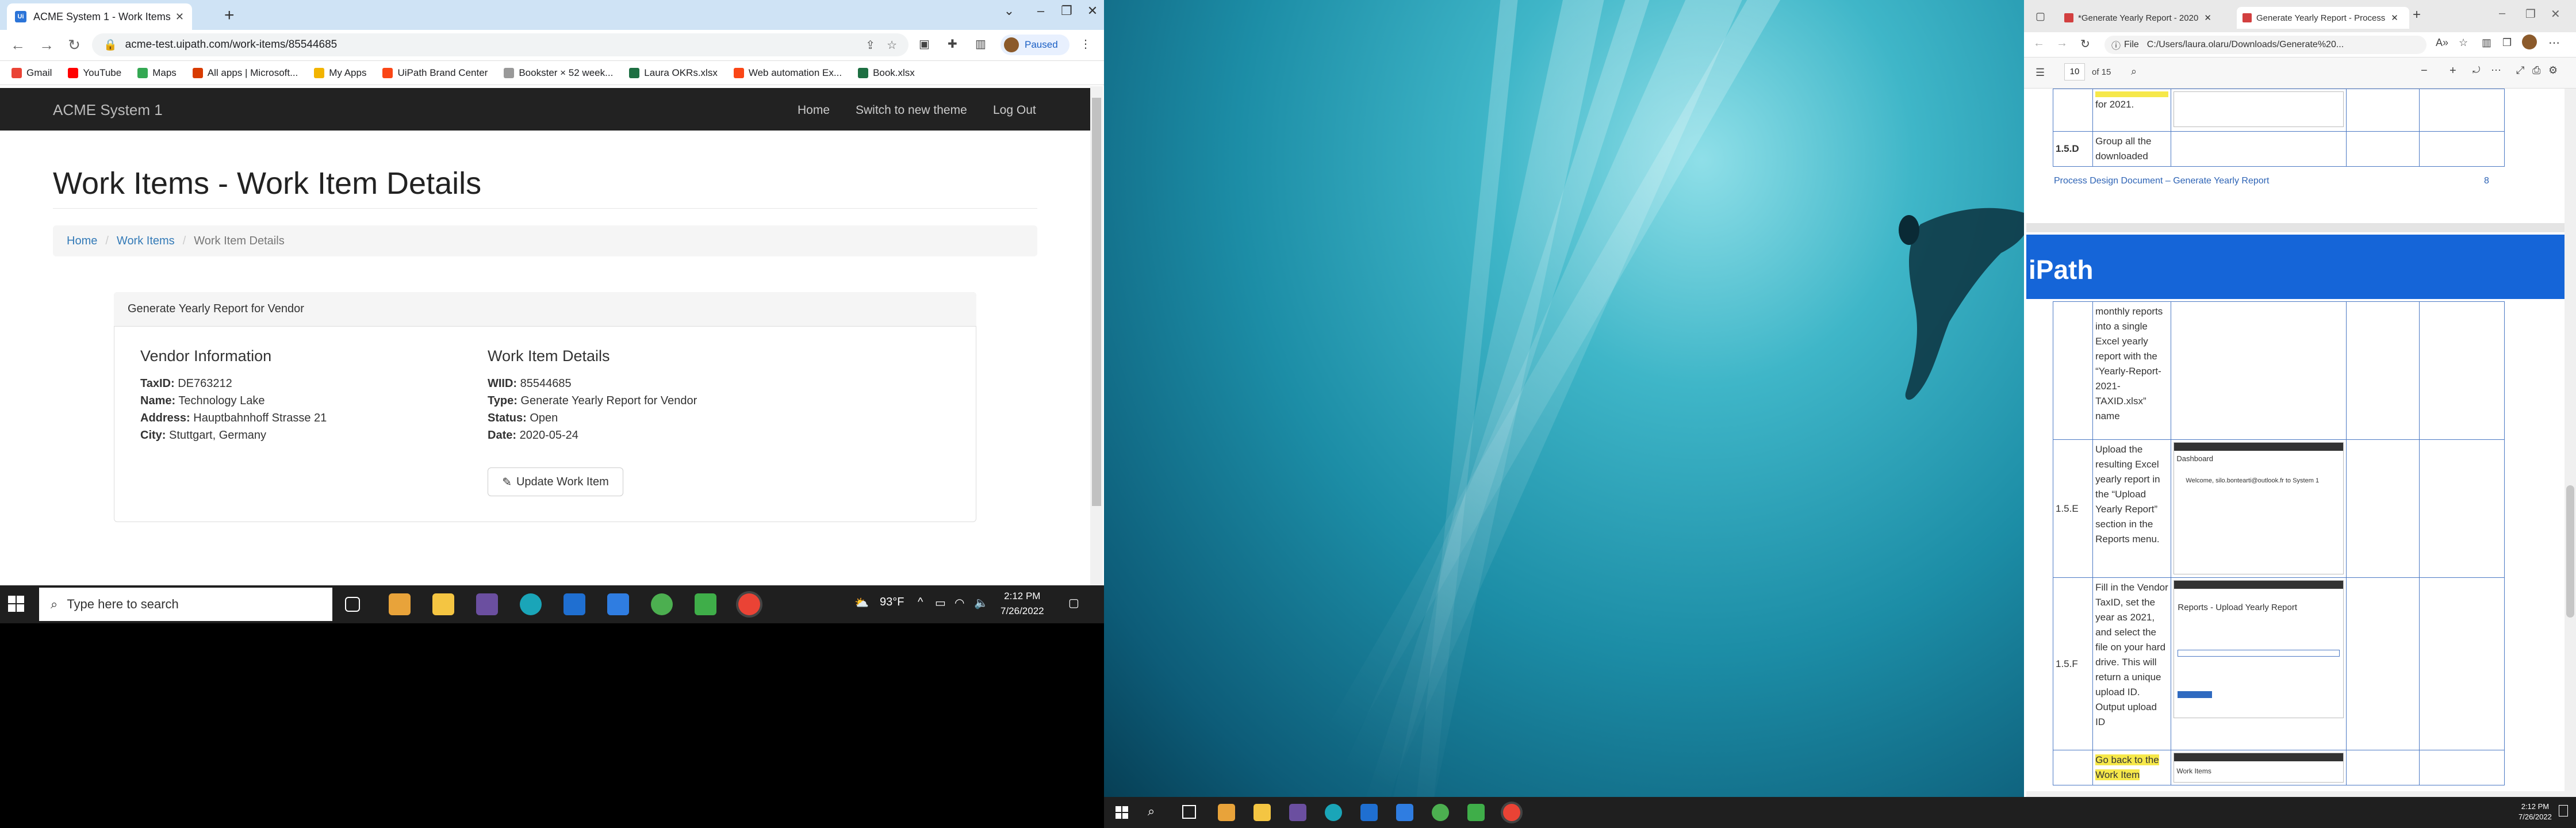 This screenshot has width=2576, height=828. I want to click on bookmark-youtube: YouTube, so click(94, 73).